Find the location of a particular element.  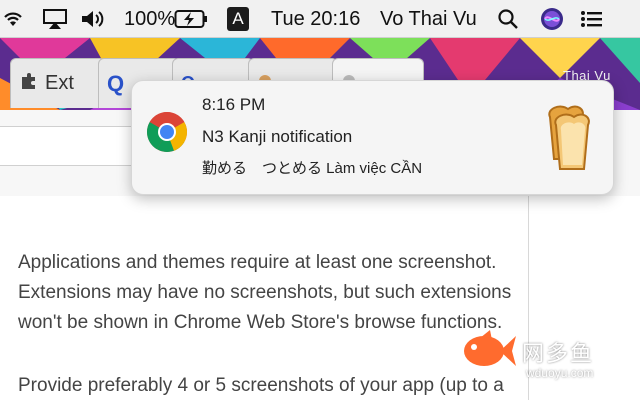

input-source-badge: A is located at coordinates (238, 19).